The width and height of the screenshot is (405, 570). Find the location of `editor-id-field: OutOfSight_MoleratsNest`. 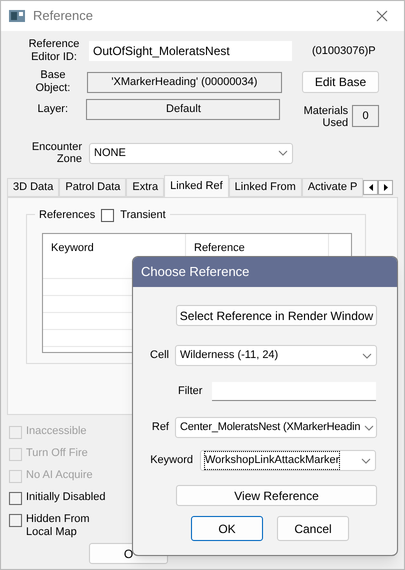

editor-id-field: OutOfSight_MoleratsNest is located at coordinates (190, 51).